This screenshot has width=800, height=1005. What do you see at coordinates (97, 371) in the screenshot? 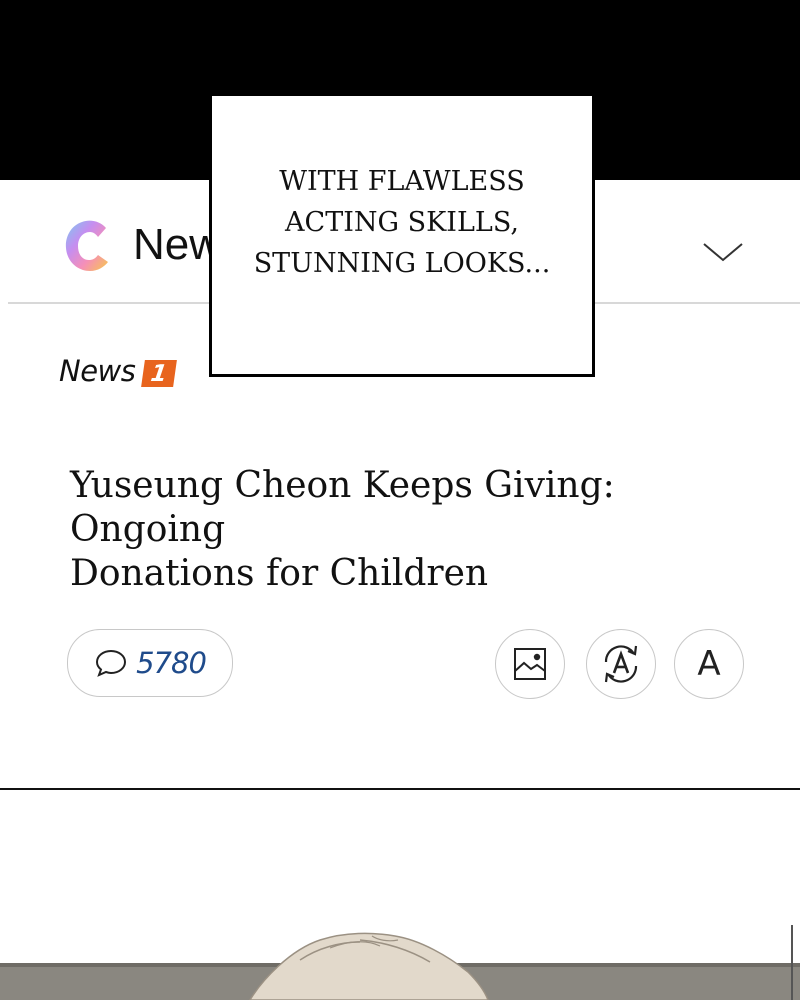
I see `source-name: News` at bounding box center [97, 371].